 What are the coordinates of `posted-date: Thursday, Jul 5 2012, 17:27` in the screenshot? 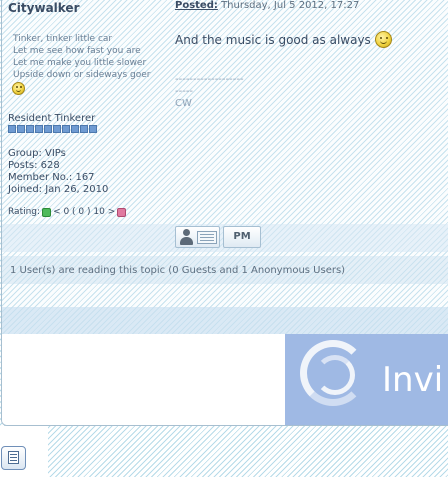 It's located at (290, 5).